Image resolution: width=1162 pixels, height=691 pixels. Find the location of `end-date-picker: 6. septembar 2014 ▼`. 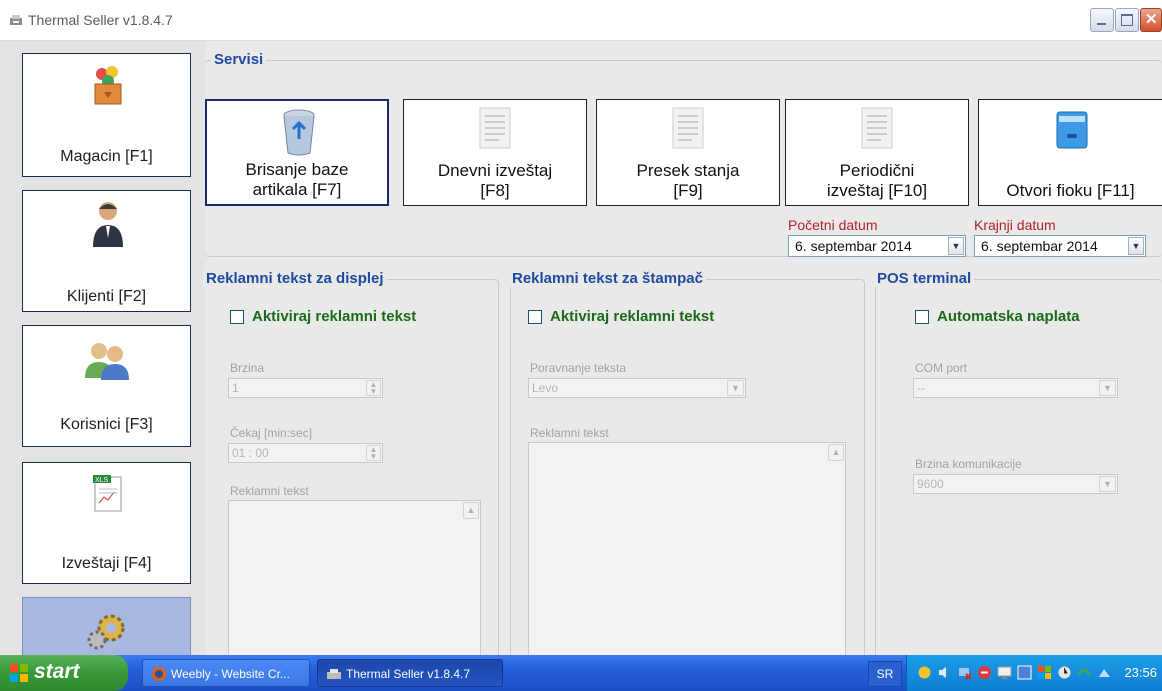

end-date-picker: 6. septembar 2014 ▼ is located at coordinates (1060, 246).